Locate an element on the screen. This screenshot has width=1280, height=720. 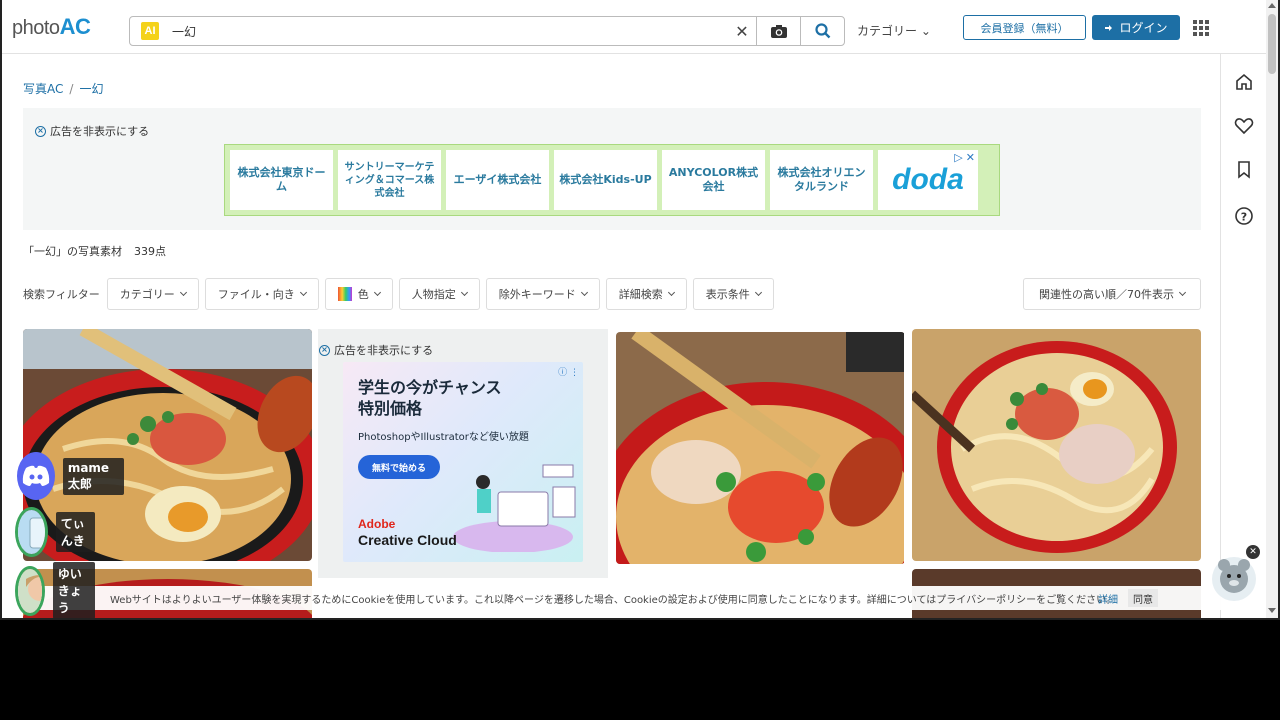
ad-company: 株式会社Kids-UP is located at coordinates (605, 180).